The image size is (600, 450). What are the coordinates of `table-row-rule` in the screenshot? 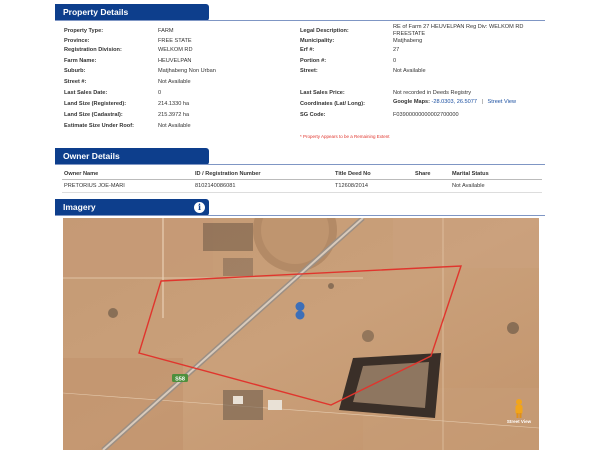 It's located at (302, 192).